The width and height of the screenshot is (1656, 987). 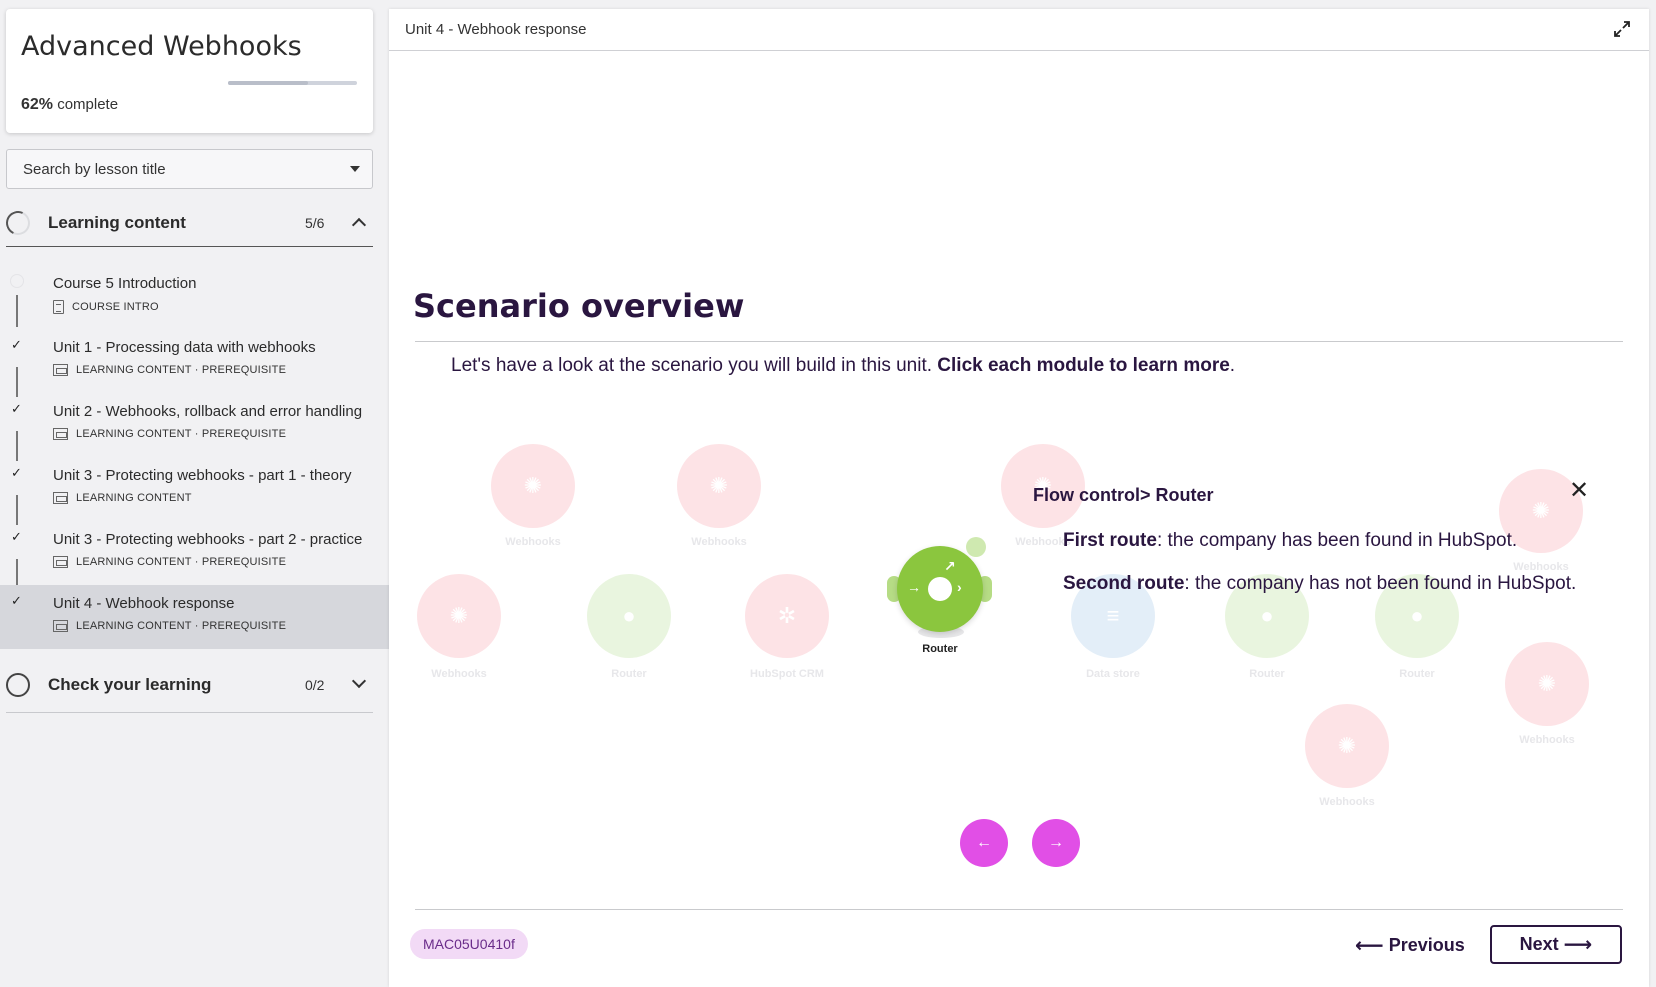 I want to click on course-card: Advanced Webhooks 62% complete, so click(x=189, y=71).